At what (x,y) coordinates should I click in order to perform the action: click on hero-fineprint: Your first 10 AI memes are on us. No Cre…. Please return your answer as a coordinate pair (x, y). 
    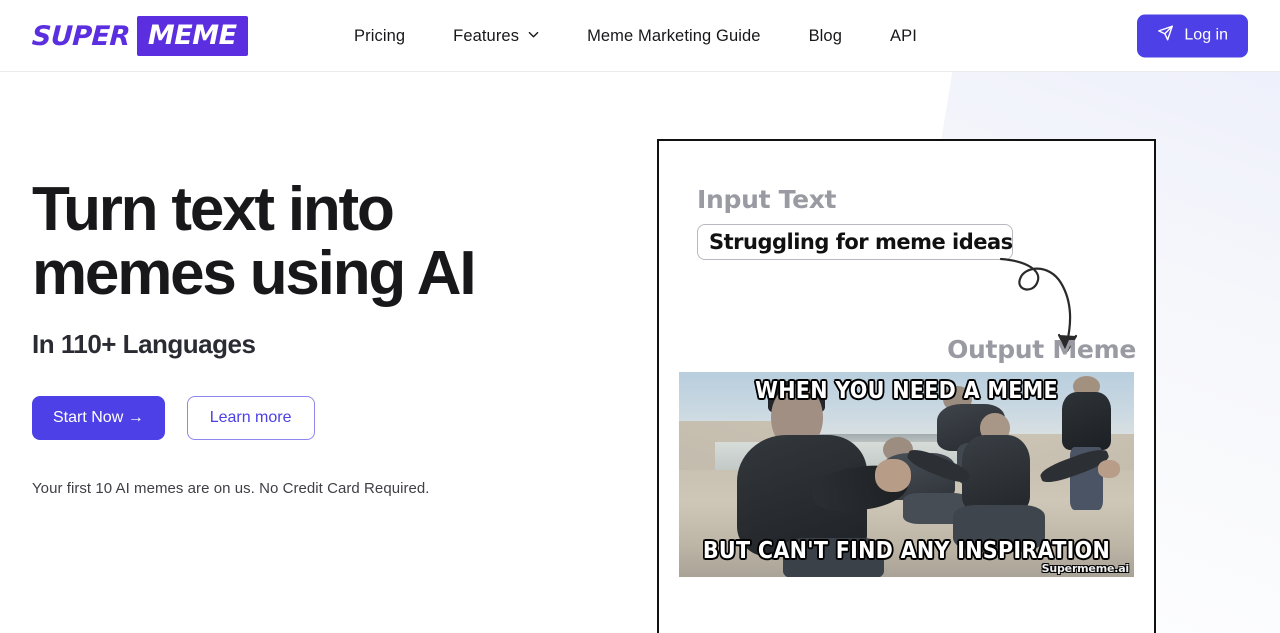
    Looking at the image, I should click on (231, 488).